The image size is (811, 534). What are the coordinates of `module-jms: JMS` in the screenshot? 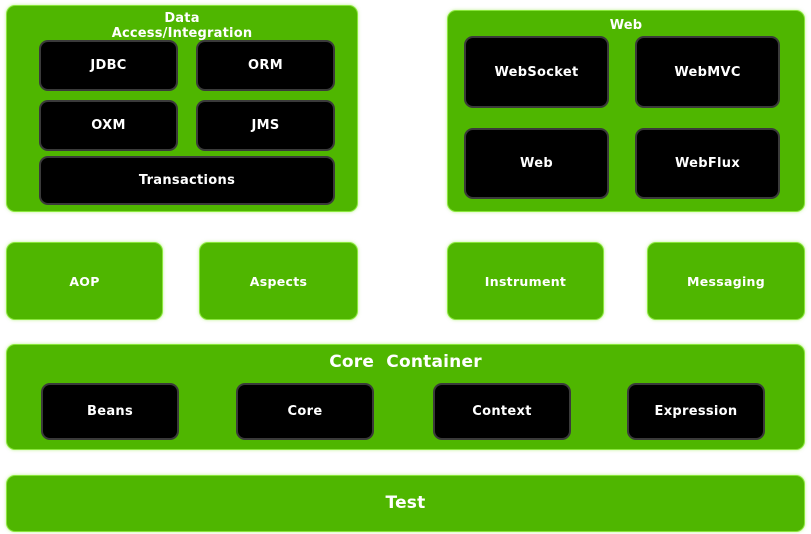 It's located at (265, 125).